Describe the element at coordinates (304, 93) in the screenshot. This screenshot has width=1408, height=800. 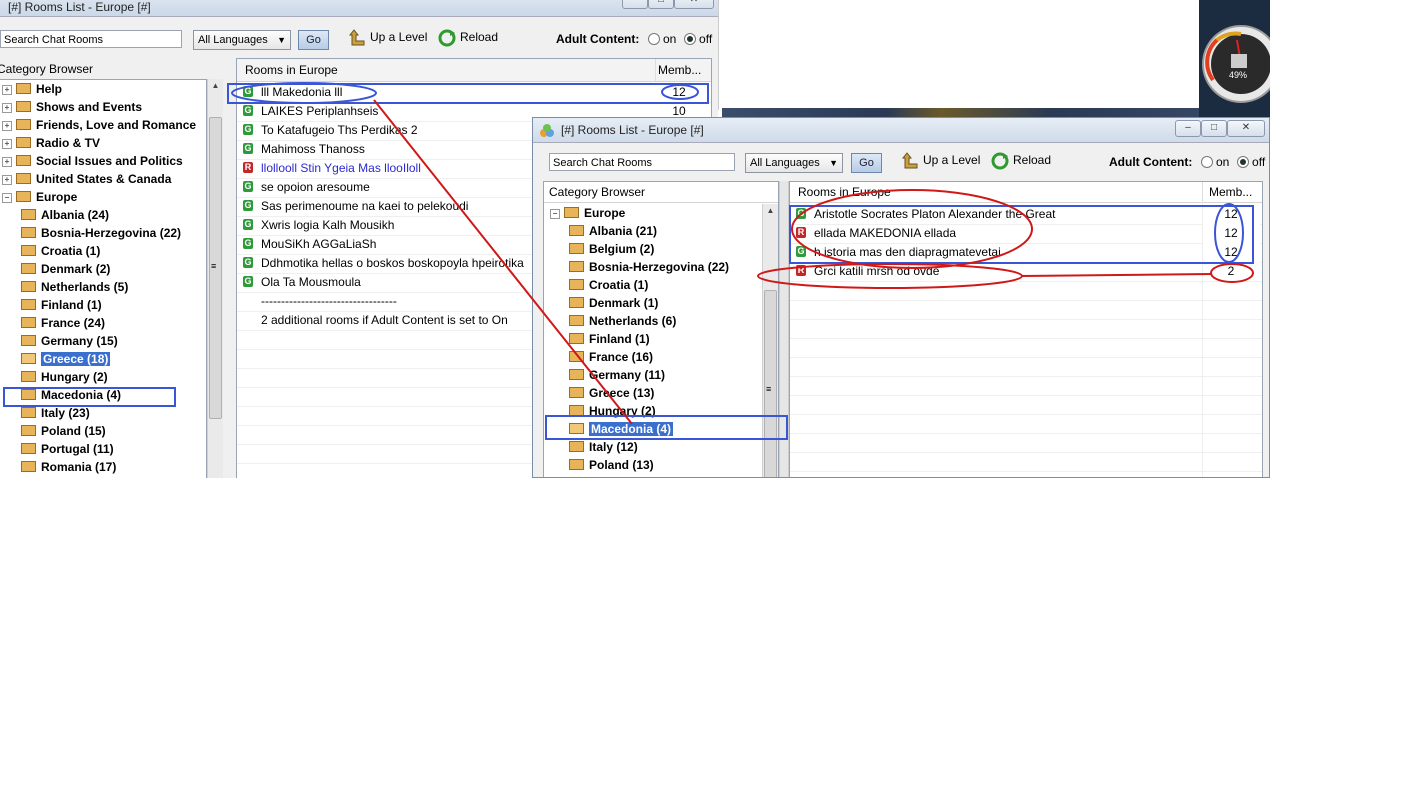
I see `ellipse-annotation-makedonia` at that location.